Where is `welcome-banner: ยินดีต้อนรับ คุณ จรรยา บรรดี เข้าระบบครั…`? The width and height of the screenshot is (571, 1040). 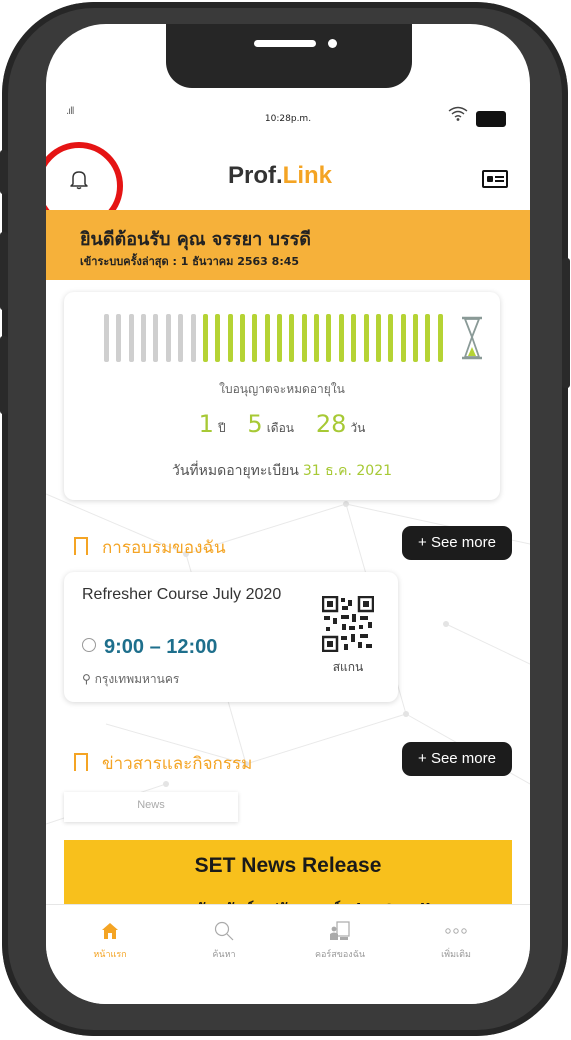
welcome-banner: ยินดีต้อนรับ คุณ จรรยา บรรดี เข้าระบบครั… is located at coordinates (288, 245).